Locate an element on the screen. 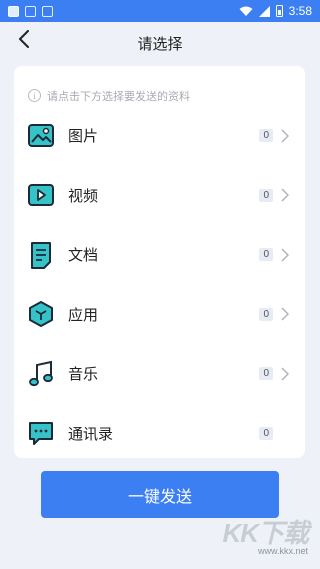 Image resolution: width=320 pixels, height=569 pixels. watermark-logo: KK下载 is located at coordinates (265, 533).